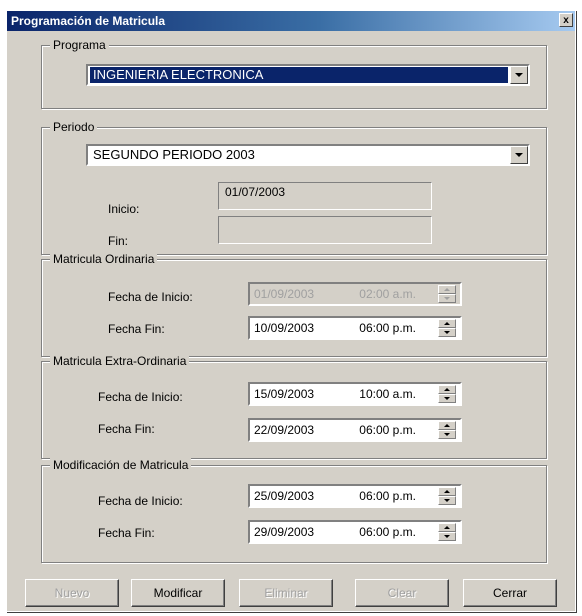 The height and width of the screenshot is (616, 582). Describe the element at coordinates (387, 394) in the screenshot. I see `extraordinaria-start-time: 10:00 a.m.` at that location.